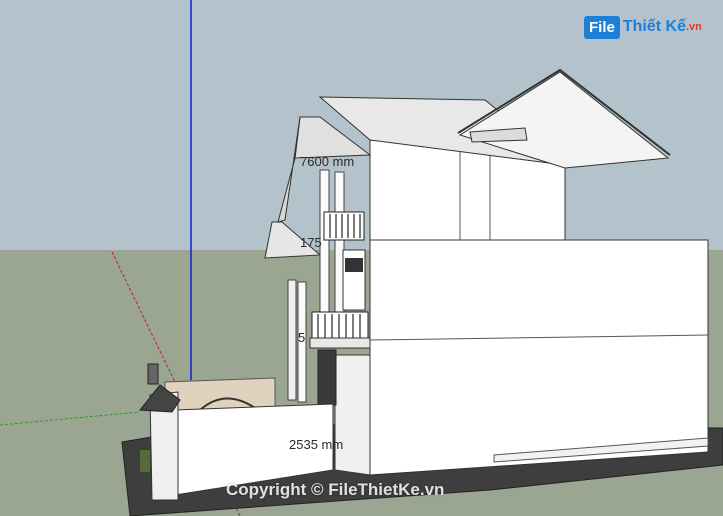 The image size is (723, 516). I want to click on dimension-label-mid: 175, so click(311, 242).